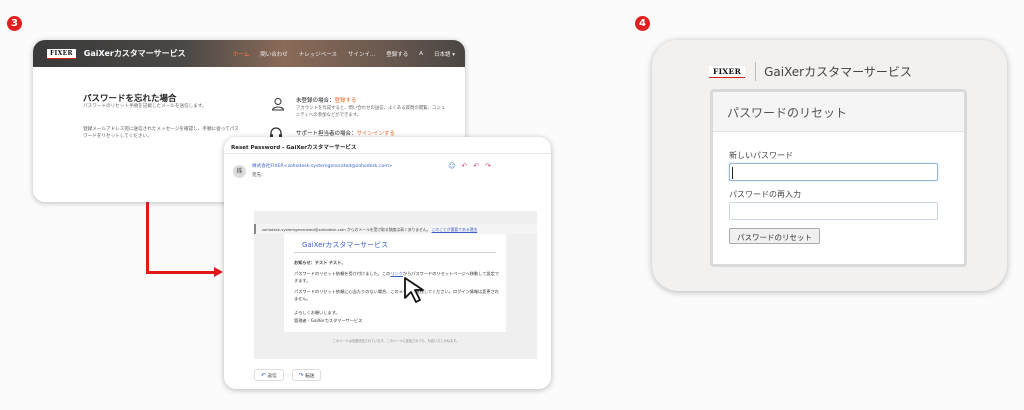 The width and height of the screenshot is (1024, 410). What do you see at coordinates (756, 71) in the screenshot?
I see `brand-divider` at bounding box center [756, 71].